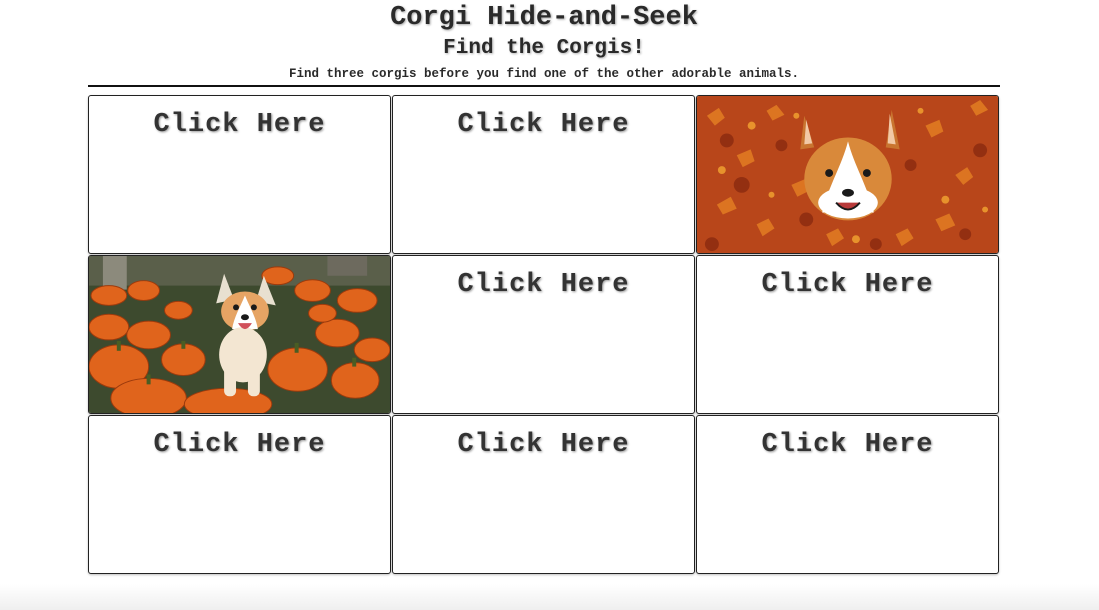  Describe the element at coordinates (847, 494) in the screenshot. I see `grid-cell-9: Click Here` at that location.